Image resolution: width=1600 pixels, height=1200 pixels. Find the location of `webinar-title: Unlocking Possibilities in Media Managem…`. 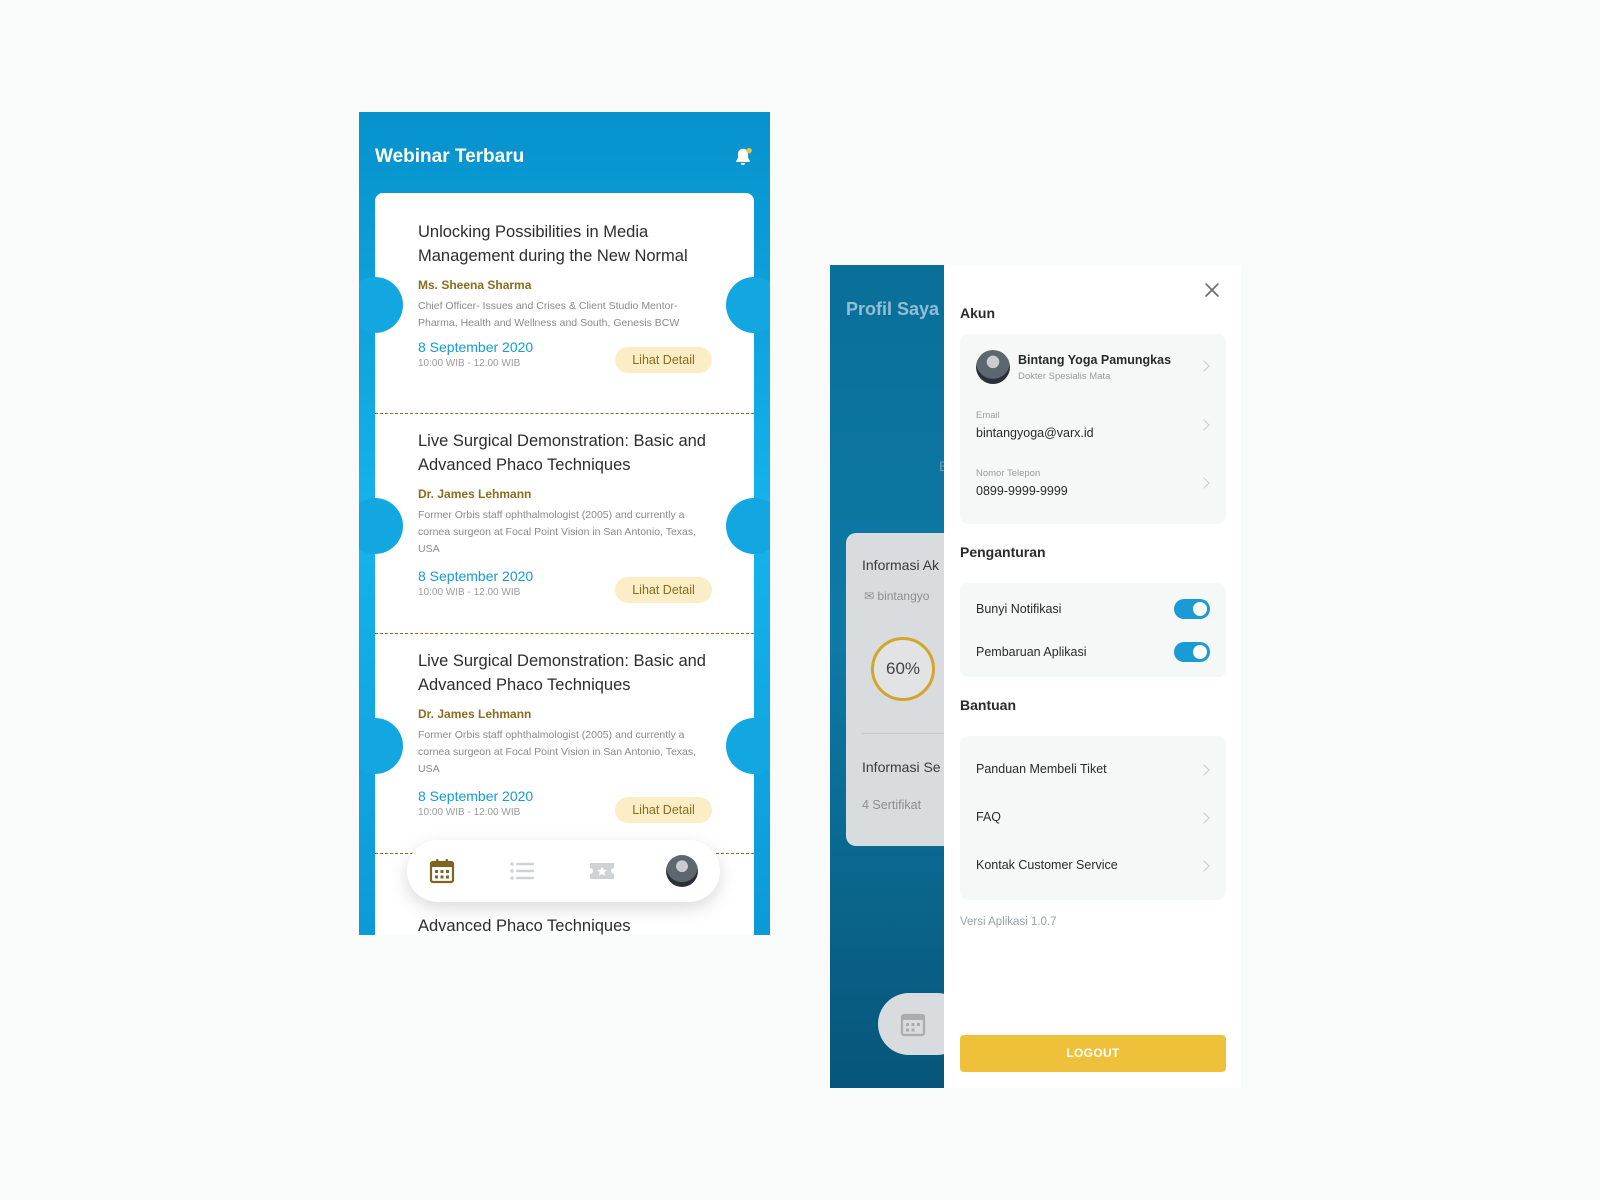

webinar-title: Unlocking Possibilities in Media Managem… is located at coordinates (553, 244).